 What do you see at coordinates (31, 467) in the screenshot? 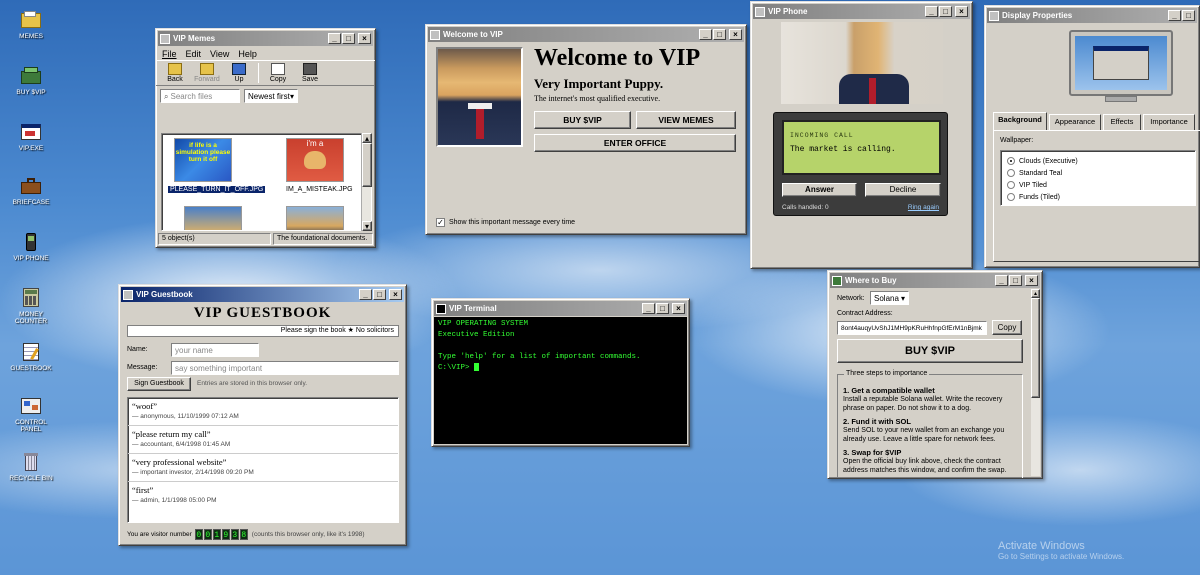
I see `desktop-icon-recycle-bin: RECYCLE BIN` at bounding box center [31, 467].